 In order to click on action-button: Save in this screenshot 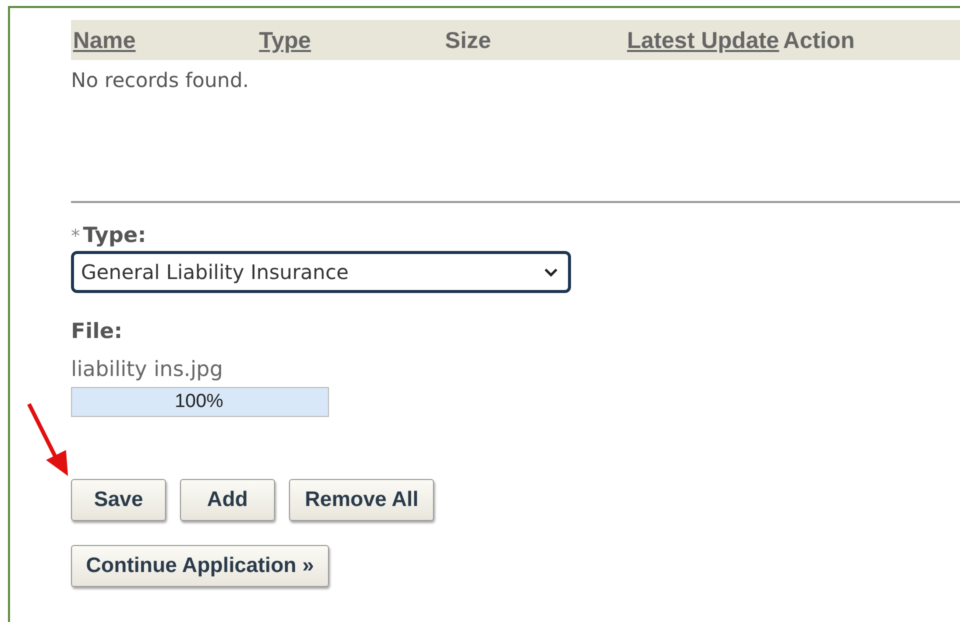, I will do `click(118, 500)`.